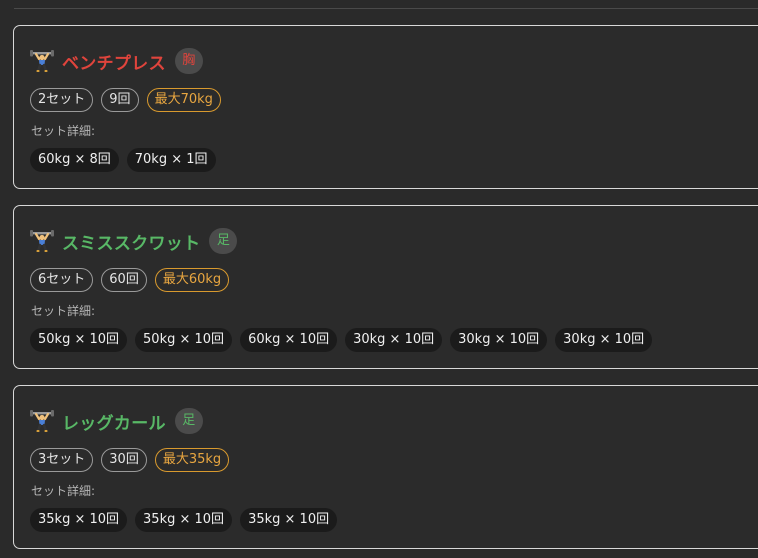 This screenshot has width=758, height=558. What do you see at coordinates (114, 423) in the screenshot?
I see `exercise-name: レッグカール` at bounding box center [114, 423].